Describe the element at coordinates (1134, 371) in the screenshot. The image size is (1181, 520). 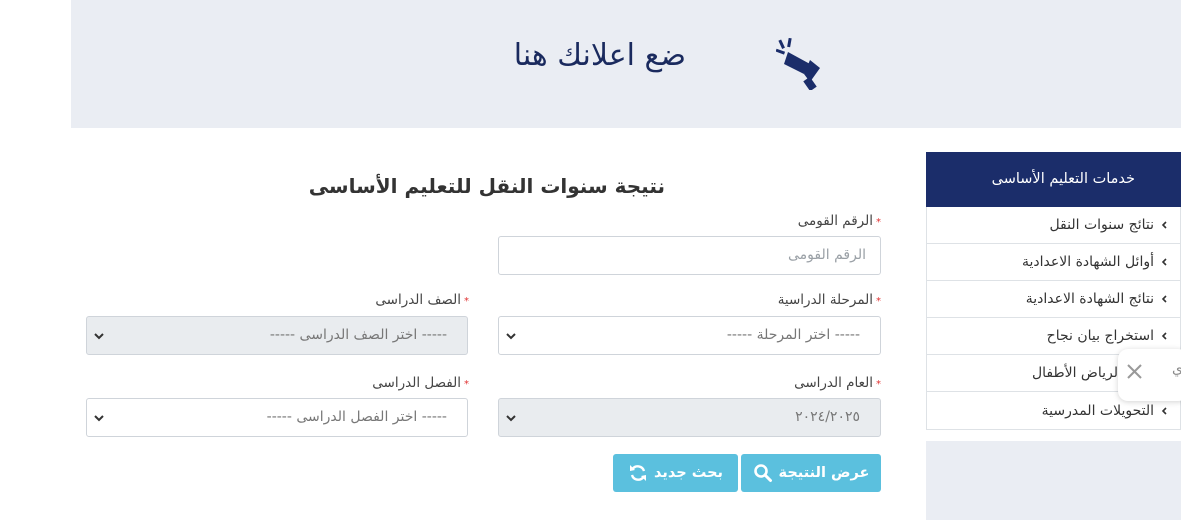
I see `close-icon` at that location.